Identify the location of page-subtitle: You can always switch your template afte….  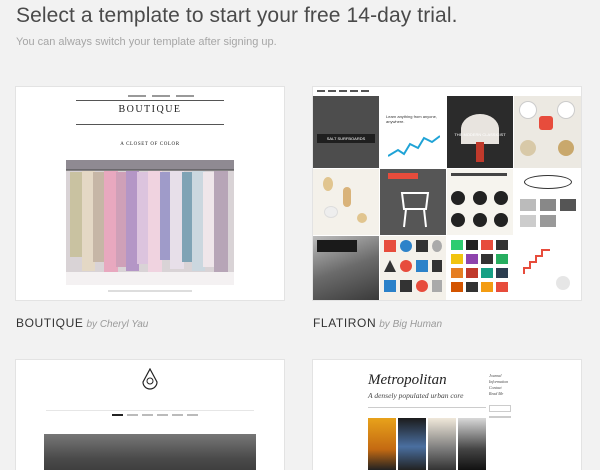
(146, 42).